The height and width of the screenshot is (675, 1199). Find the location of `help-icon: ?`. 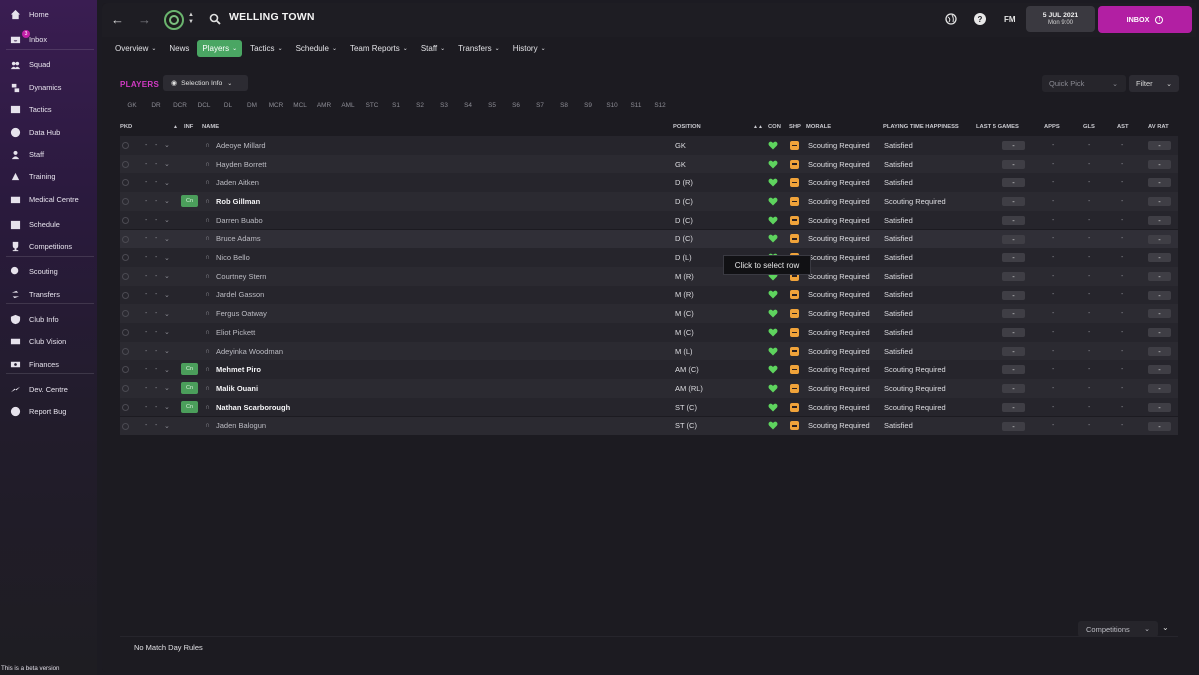

help-icon: ? is located at coordinates (980, 19).